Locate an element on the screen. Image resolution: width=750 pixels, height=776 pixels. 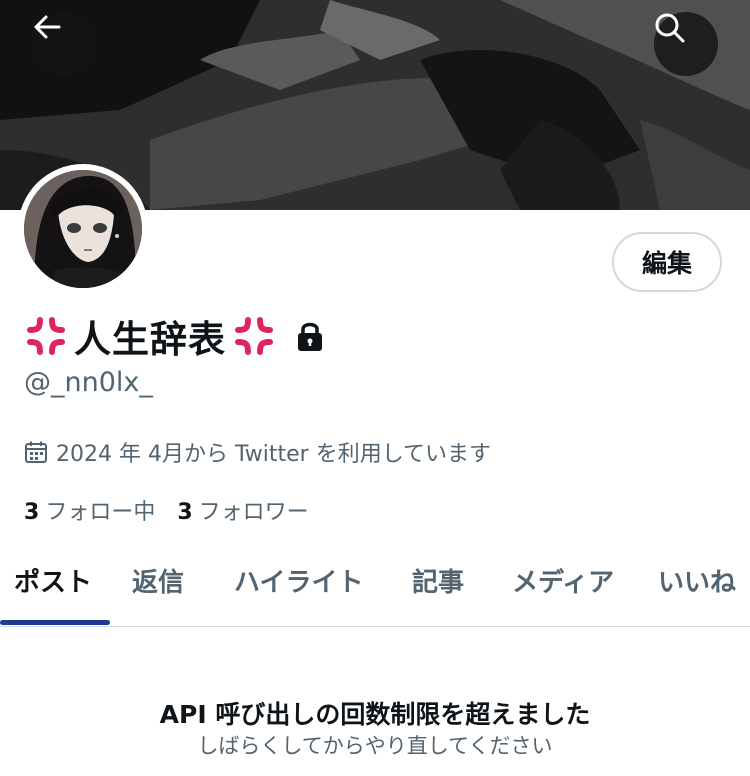
edit-profile-button: 編集 is located at coordinates (667, 262).